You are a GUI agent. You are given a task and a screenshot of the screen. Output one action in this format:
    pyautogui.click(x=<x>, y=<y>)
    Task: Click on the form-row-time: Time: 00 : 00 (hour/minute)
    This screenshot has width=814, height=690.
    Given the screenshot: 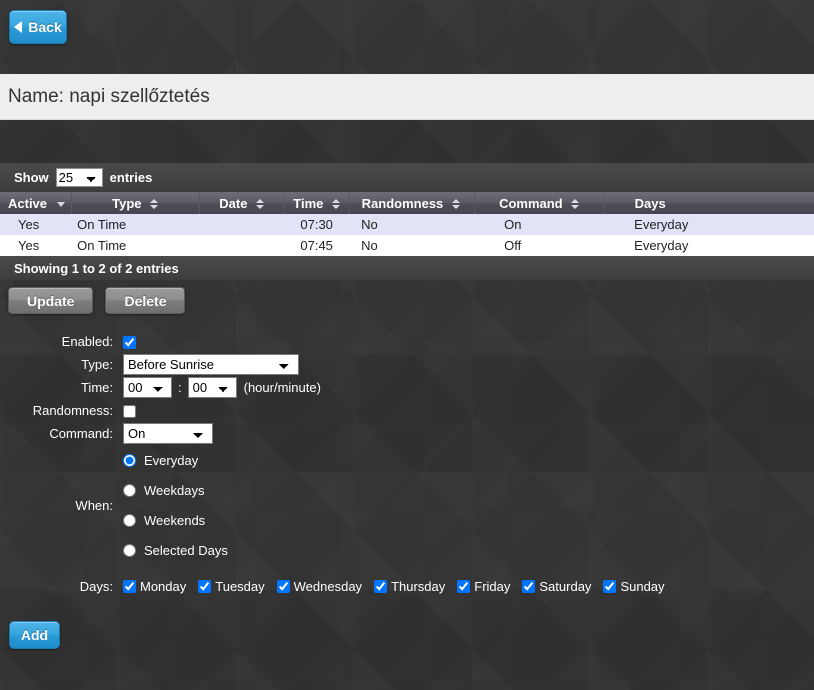 What is the action you would take?
    pyautogui.click(x=336, y=387)
    